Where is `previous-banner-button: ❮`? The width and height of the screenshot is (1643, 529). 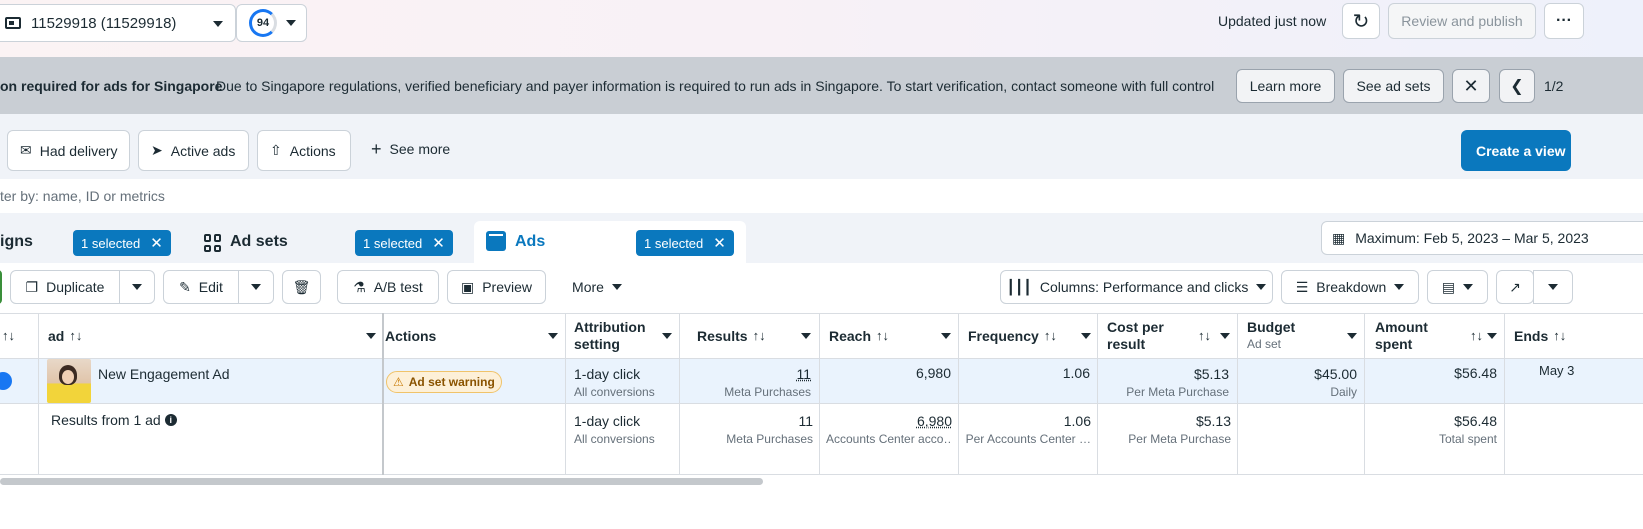 previous-banner-button: ❮ is located at coordinates (1517, 86).